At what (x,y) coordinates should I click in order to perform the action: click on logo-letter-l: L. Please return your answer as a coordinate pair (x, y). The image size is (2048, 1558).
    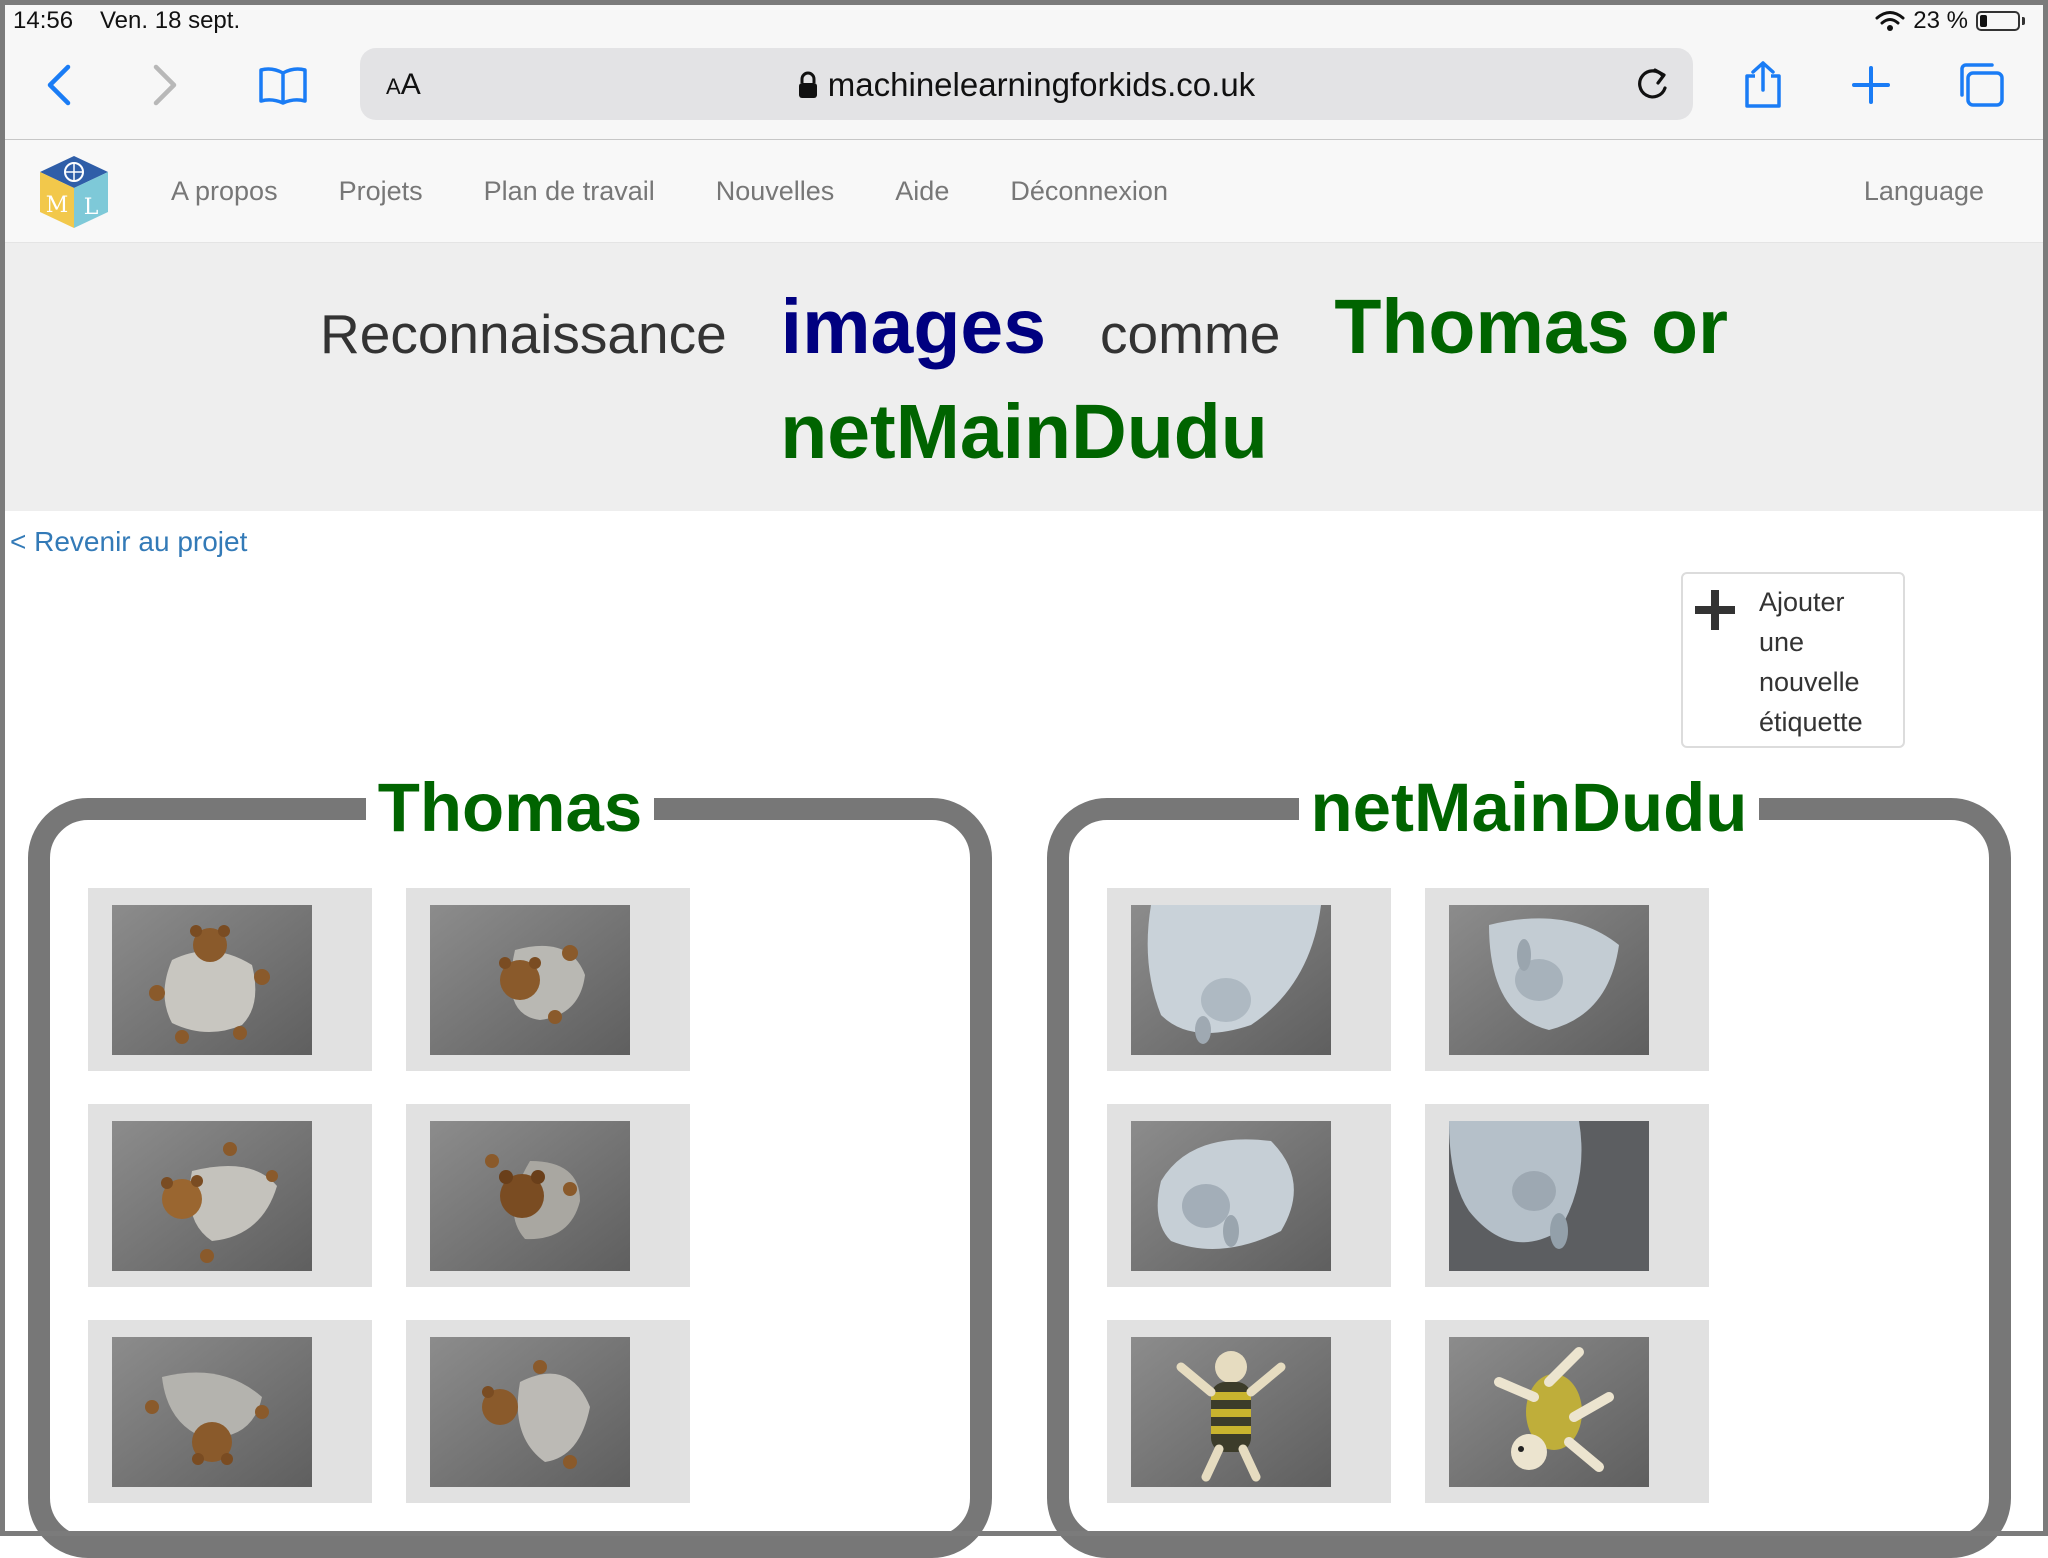
    Looking at the image, I should click on (91, 207).